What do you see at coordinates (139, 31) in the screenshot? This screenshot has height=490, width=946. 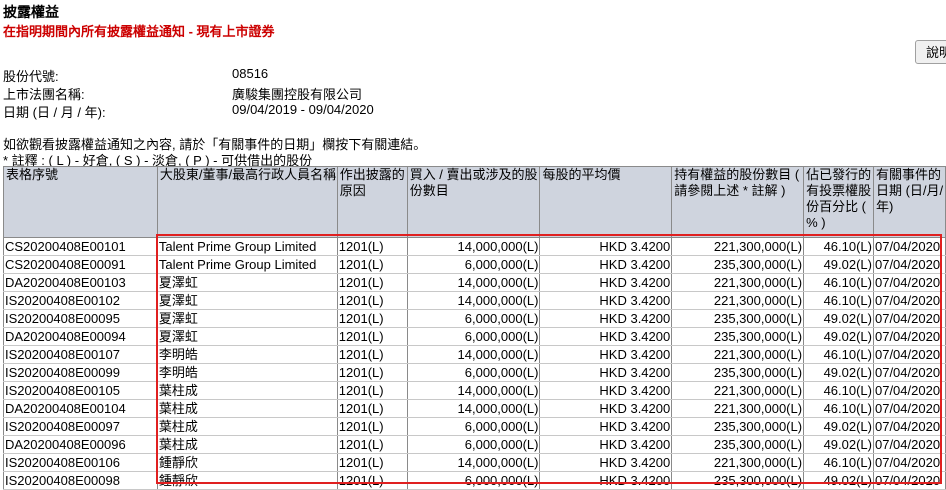 I see `page-subtitle: 在指明期間內所有披露權益通知 - 現有上市證券` at bounding box center [139, 31].